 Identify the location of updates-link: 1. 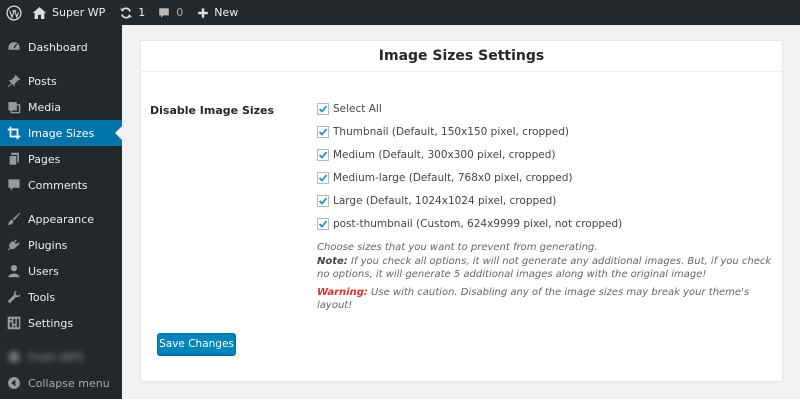
(132, 12).